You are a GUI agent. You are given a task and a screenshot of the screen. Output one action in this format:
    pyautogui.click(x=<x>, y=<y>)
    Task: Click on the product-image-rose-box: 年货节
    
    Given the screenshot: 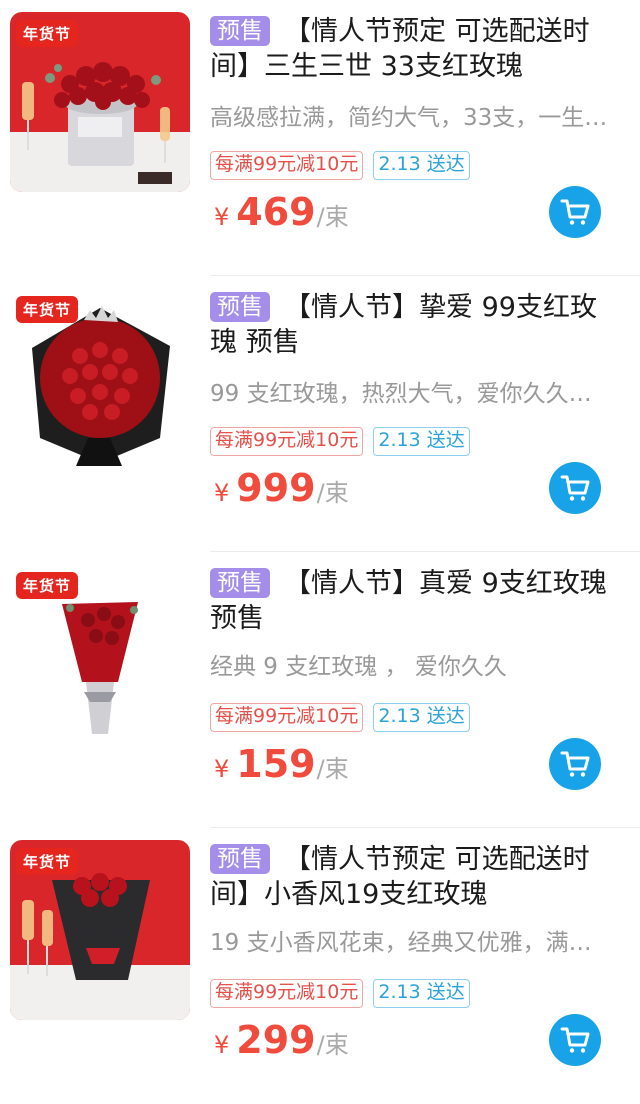 What is the action you would take?
    pyautogui.click(x=100, y=102)
    